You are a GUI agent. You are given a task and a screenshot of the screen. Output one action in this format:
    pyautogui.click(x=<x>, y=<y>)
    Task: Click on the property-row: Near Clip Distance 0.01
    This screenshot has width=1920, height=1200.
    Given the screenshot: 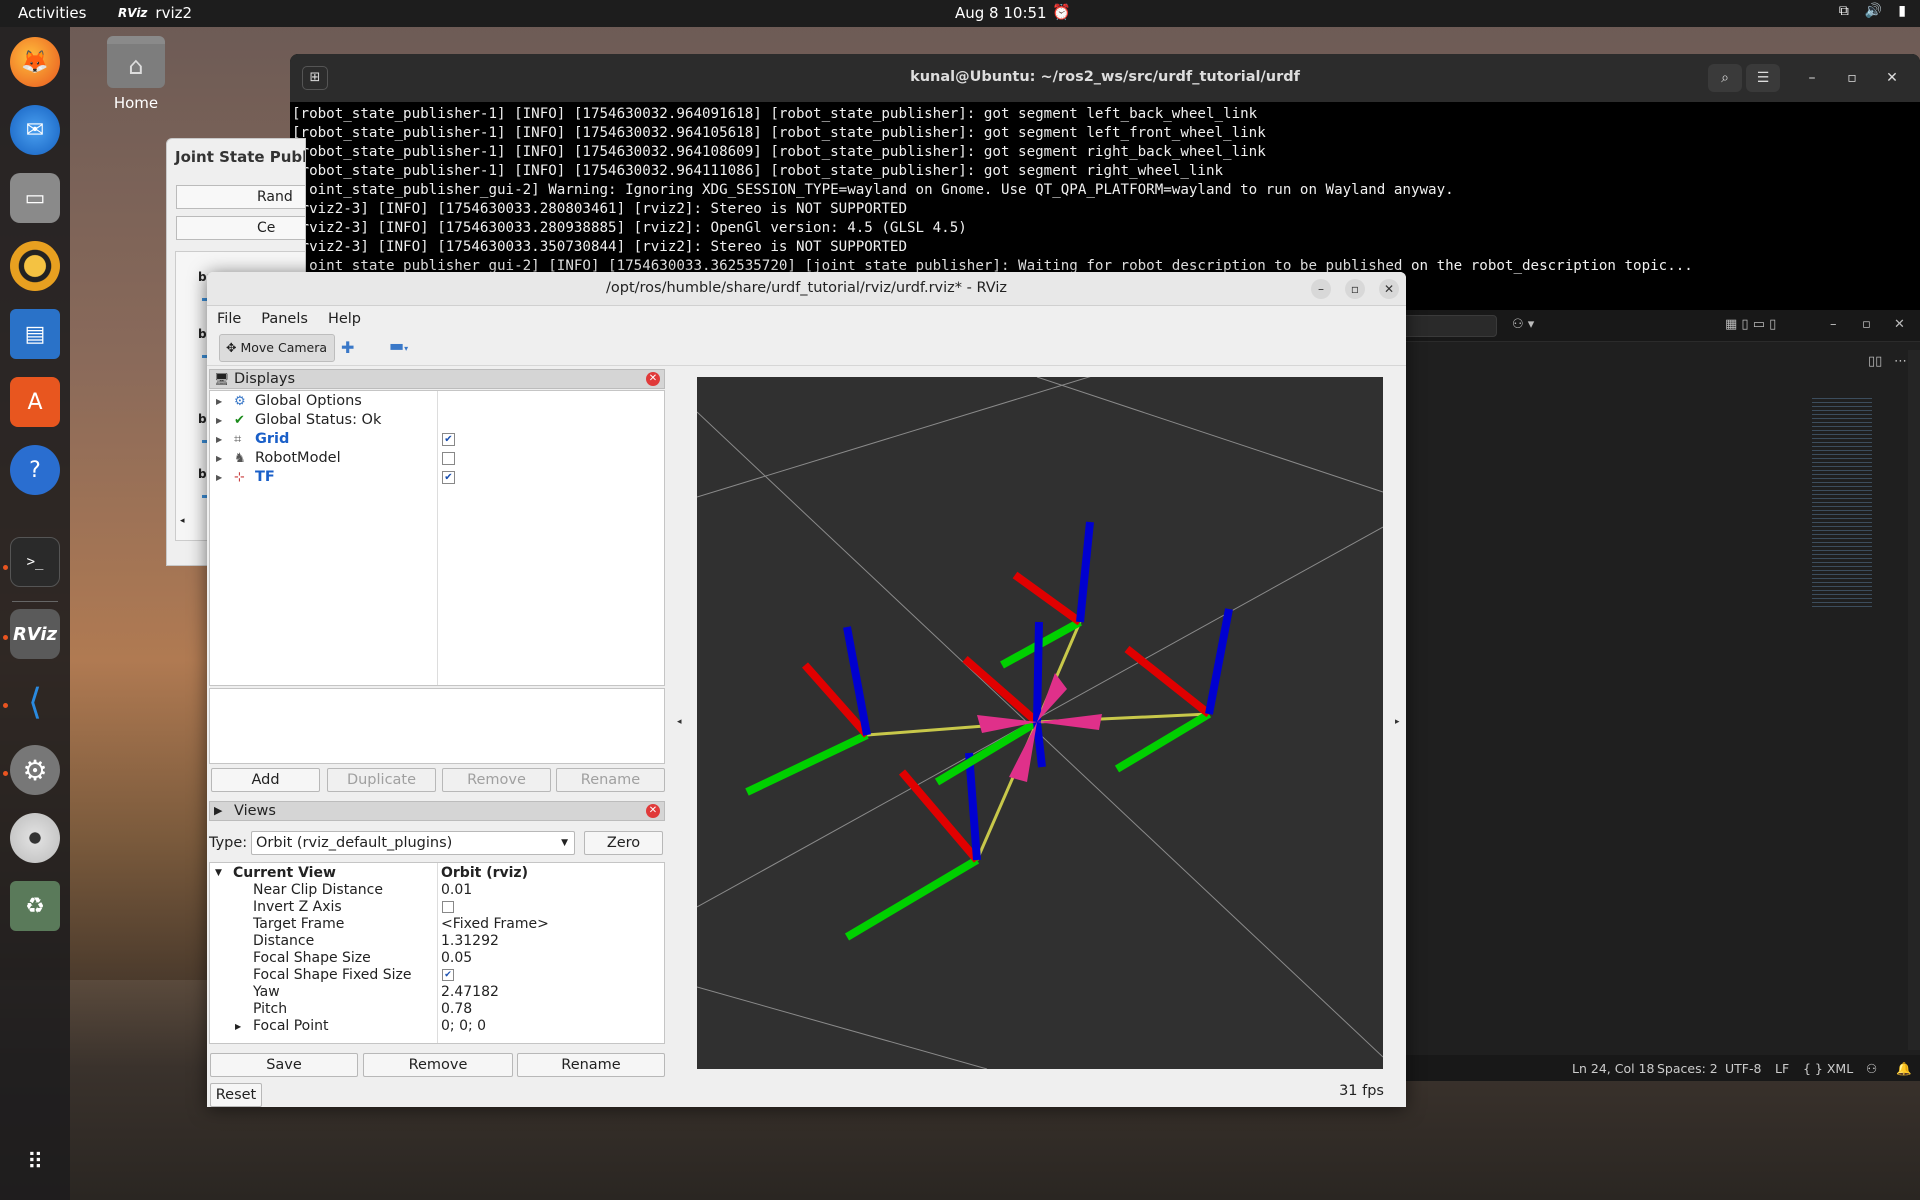 What is the action you would take?
    pyautogui.click(x=437, y=890)
    